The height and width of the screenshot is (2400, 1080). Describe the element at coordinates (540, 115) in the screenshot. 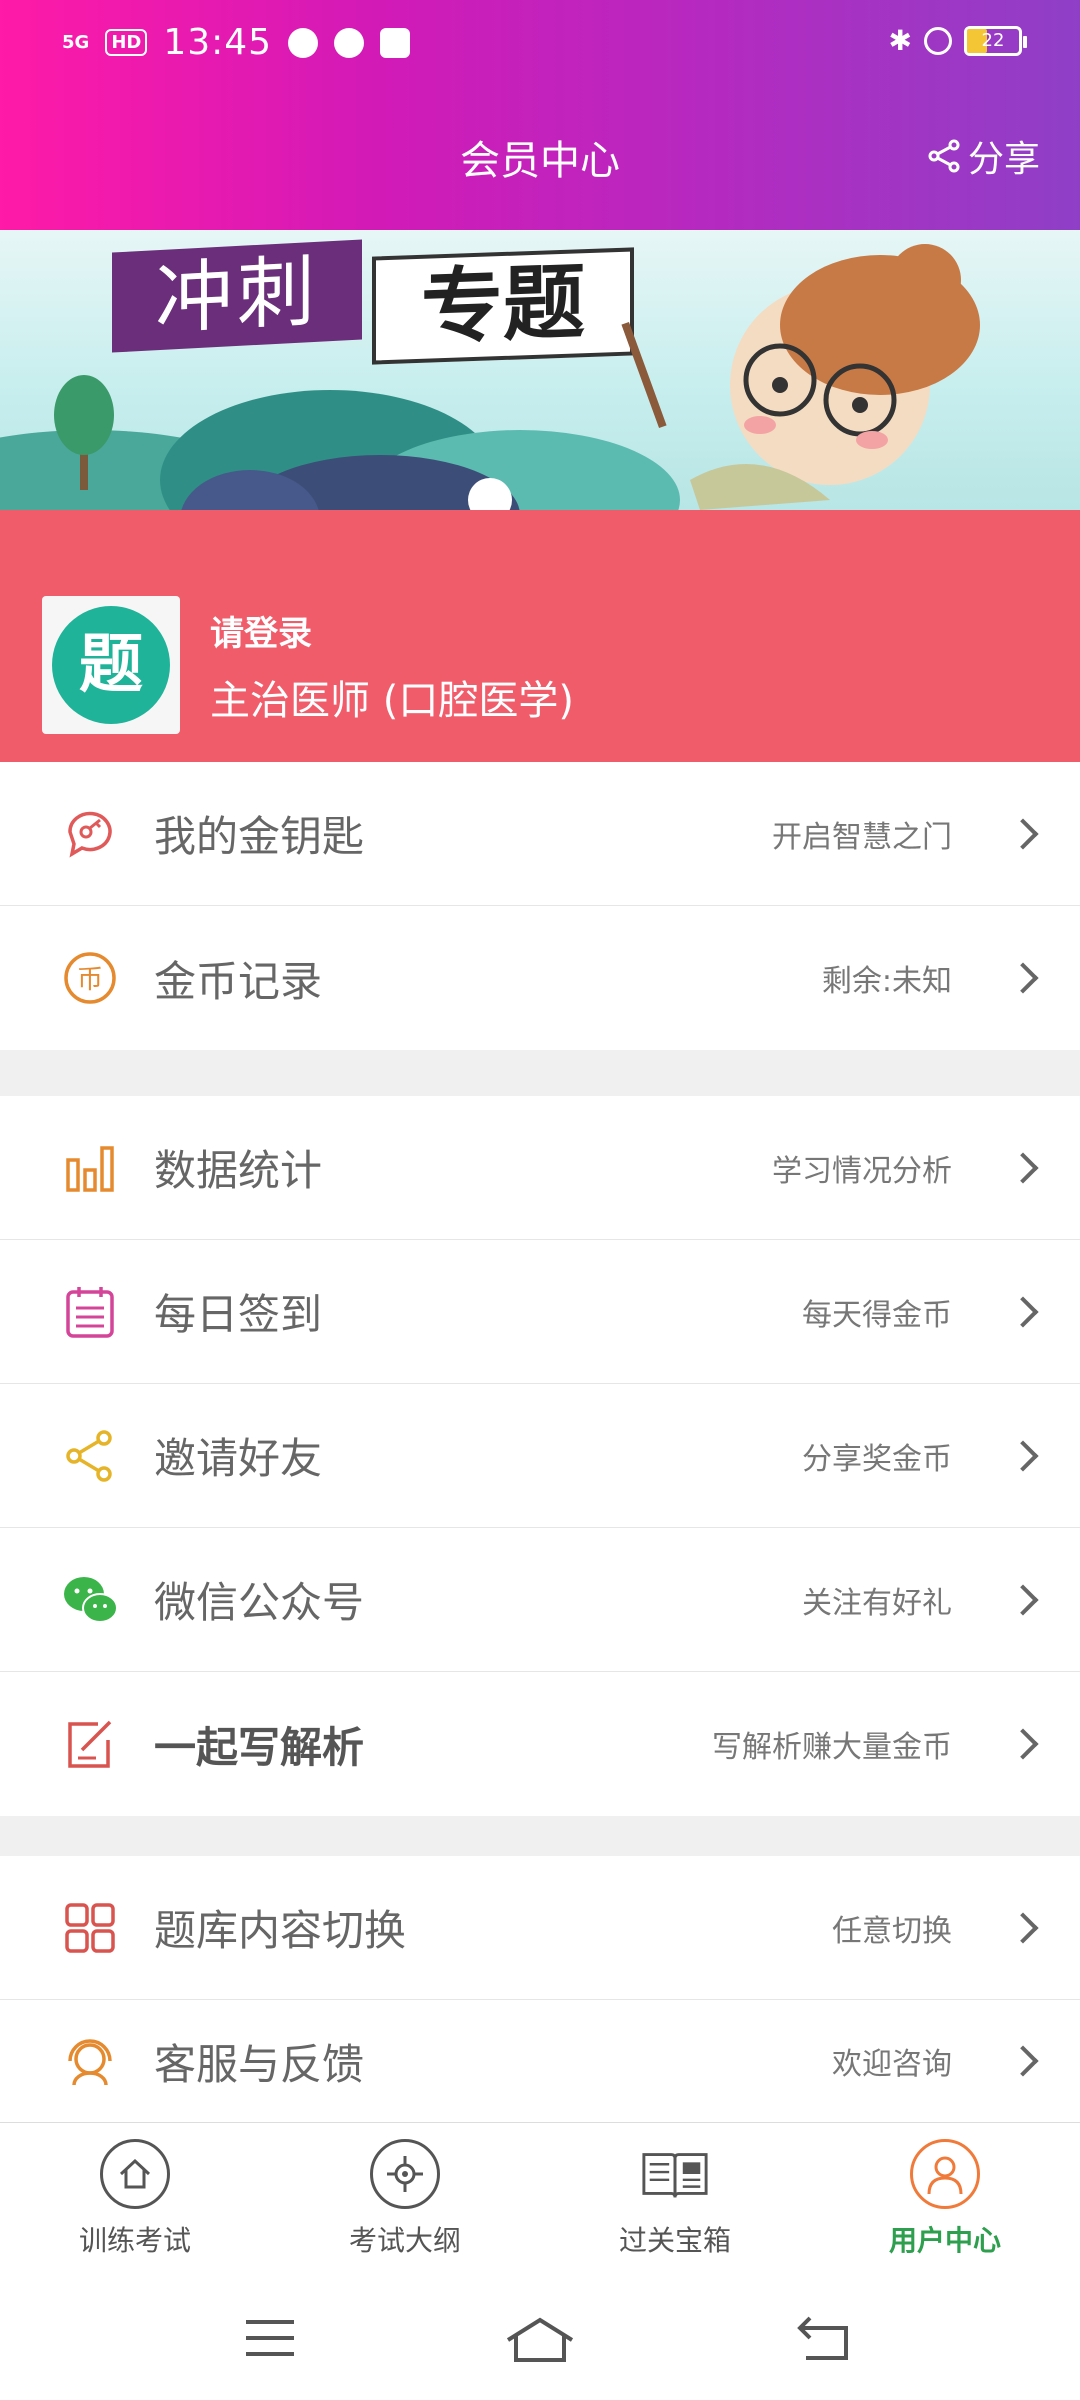

I see `header-bar: 5G HD 13:45 ✱ 22 会员中心 分享` at that location.